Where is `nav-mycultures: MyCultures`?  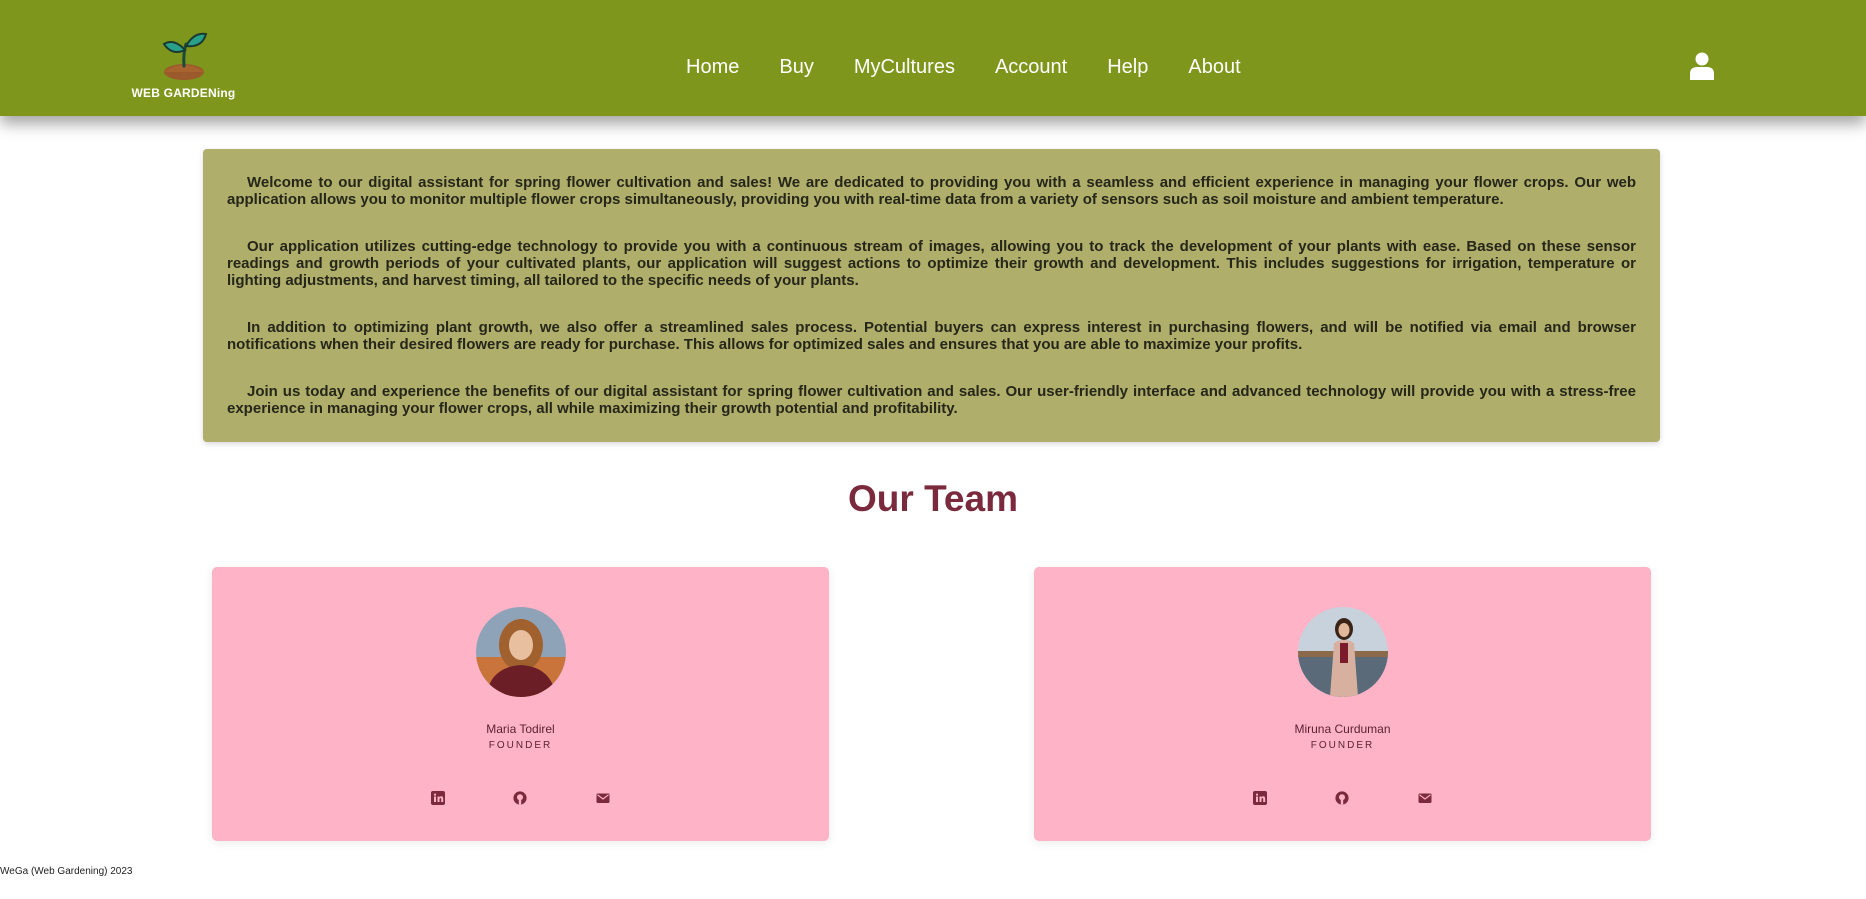 nav-mycultures: MyCultures is located at coordinates (904, 67).